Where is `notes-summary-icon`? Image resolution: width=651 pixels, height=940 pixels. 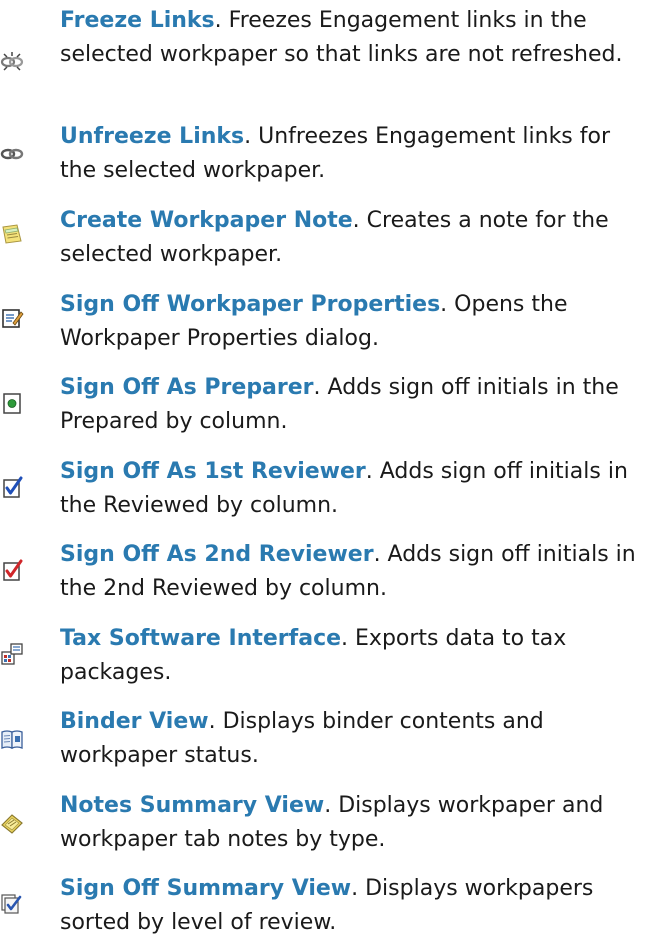 notes-summary-icon is located at coordinates (12, 823).